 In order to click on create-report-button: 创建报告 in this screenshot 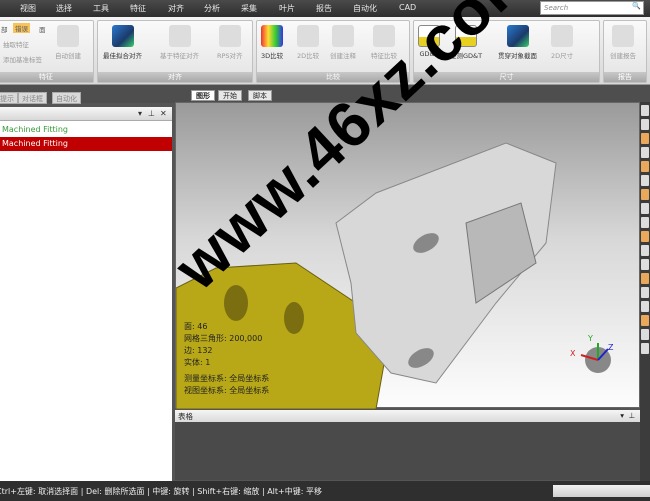, I will do `click(623, 42)`.